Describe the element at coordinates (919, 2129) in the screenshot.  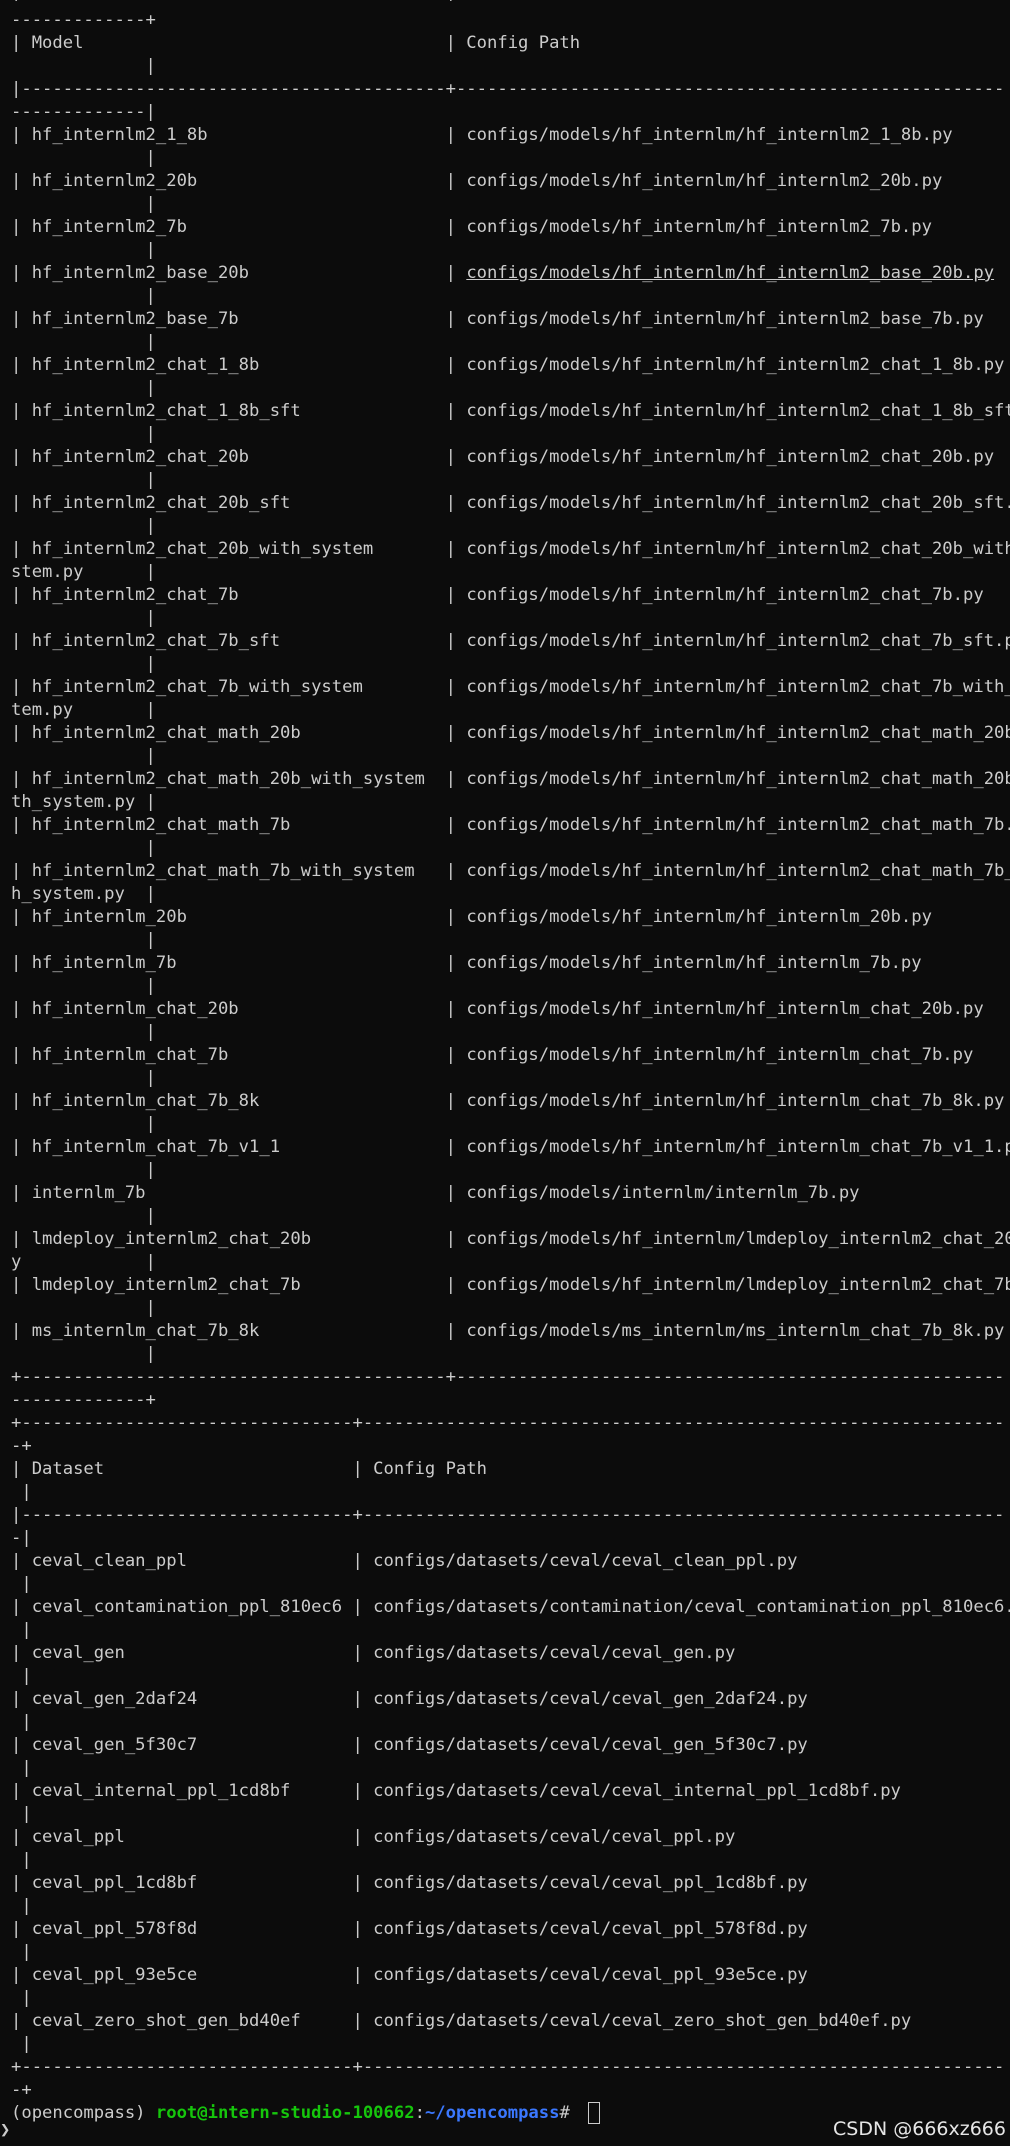
I see `watermark: CSDN @666xz666` at that location.